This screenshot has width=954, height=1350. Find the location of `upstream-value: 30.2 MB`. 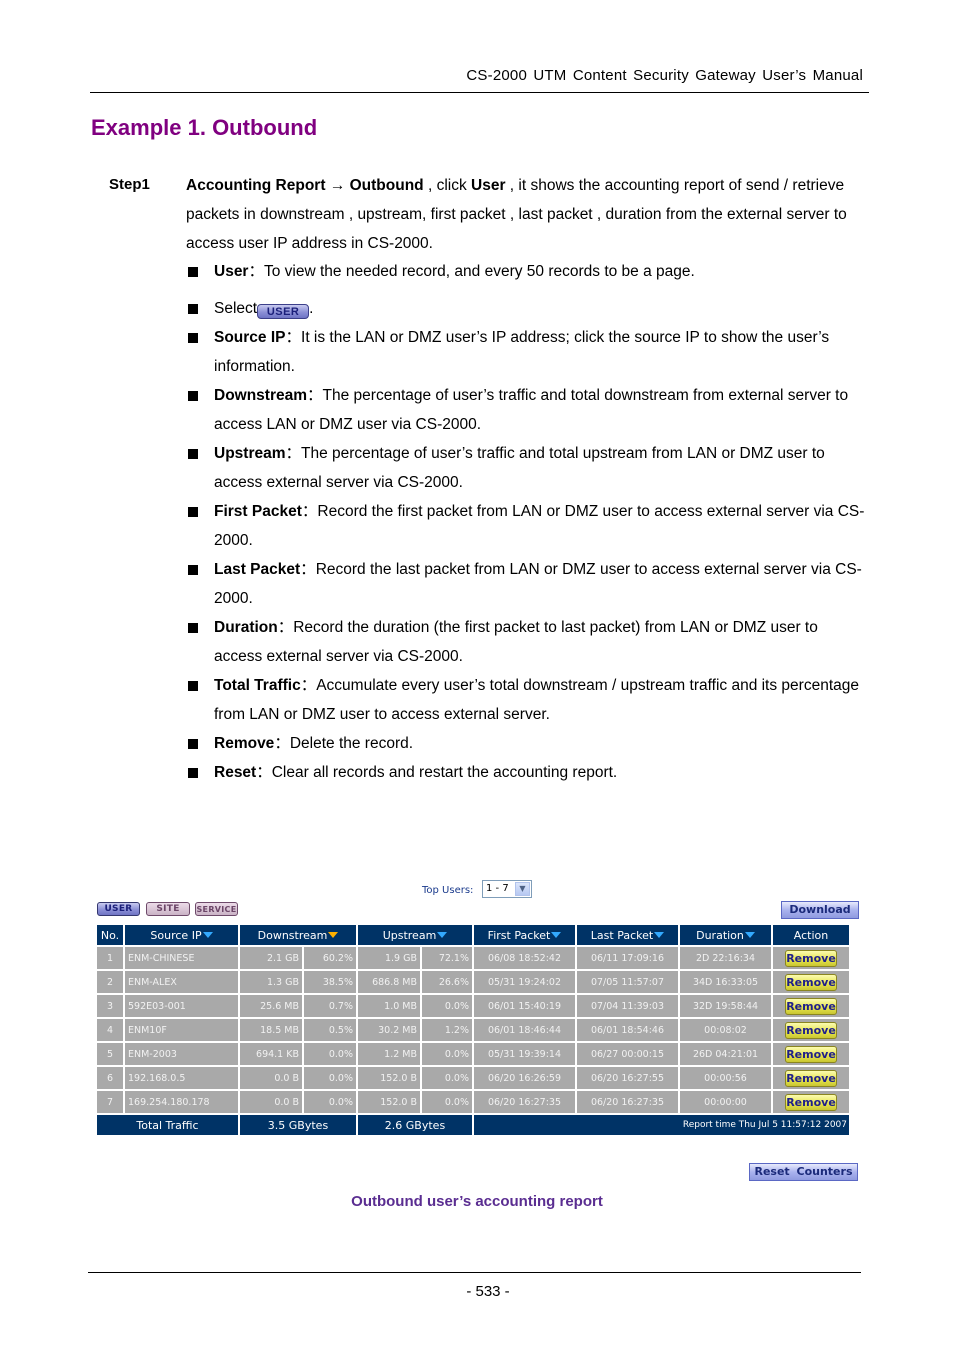

upstream-value: 30.2 MB is located at coordinates (389, 1030).